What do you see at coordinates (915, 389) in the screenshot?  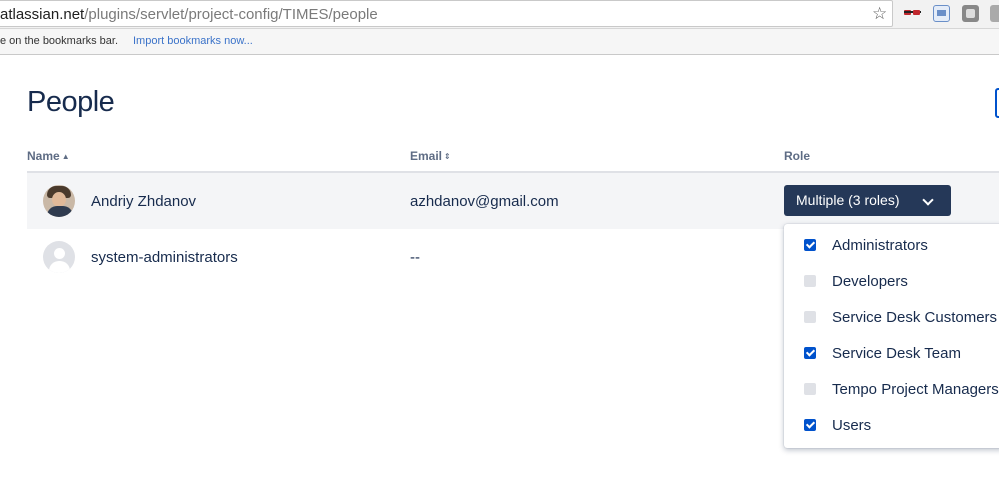 I see `role-option-label: Tempo Project Managers` at bounding box center [915, 389].